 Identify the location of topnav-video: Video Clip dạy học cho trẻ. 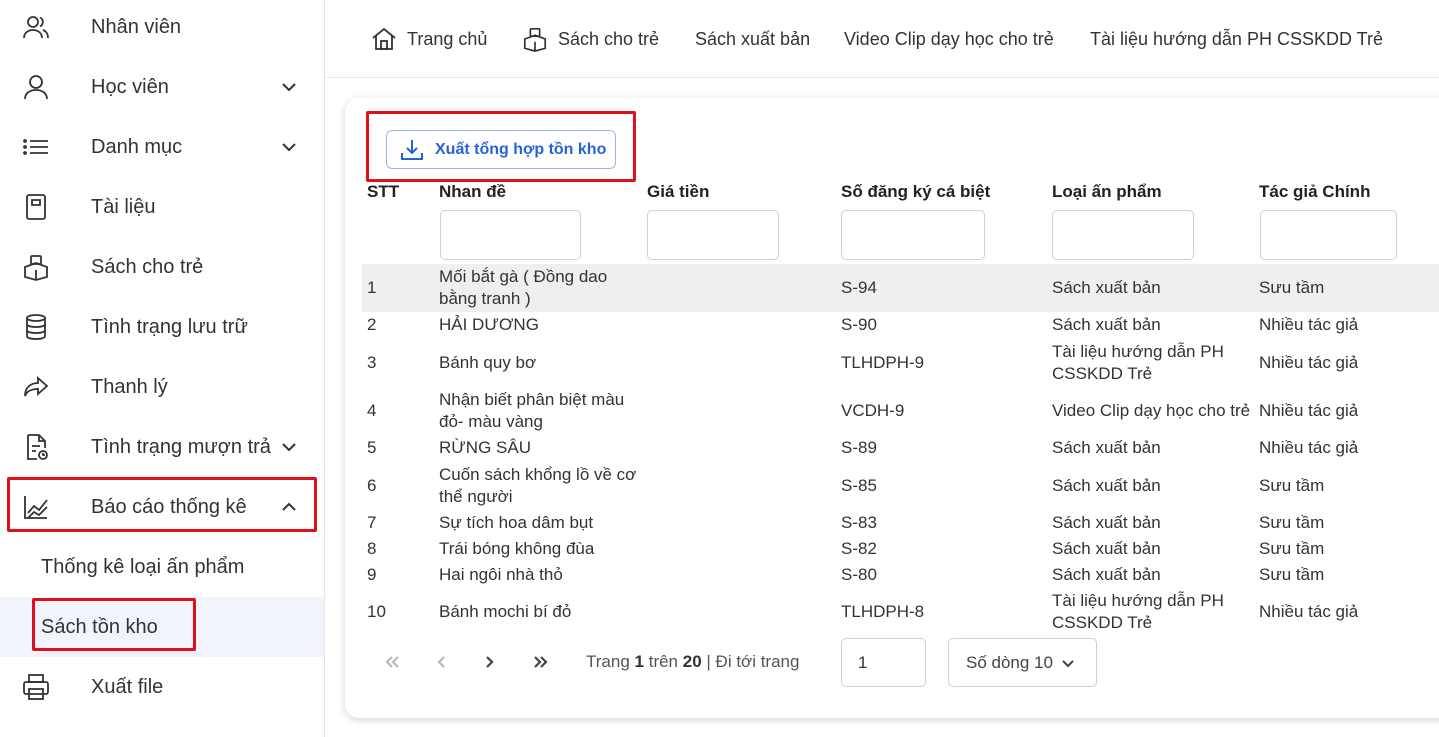
(949, 39).